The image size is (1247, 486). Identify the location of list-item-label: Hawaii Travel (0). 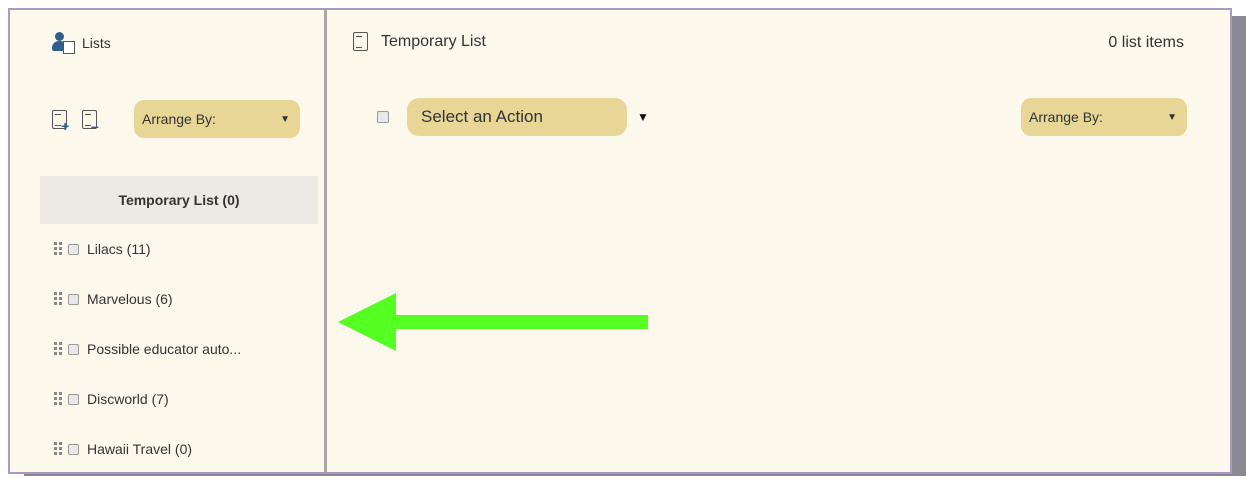
(140, 449).